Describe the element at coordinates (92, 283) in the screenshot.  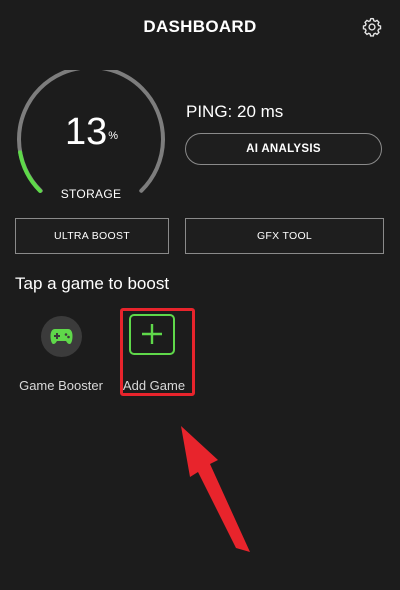
I see `games-section-heading: Tap a game to boost` at that location.